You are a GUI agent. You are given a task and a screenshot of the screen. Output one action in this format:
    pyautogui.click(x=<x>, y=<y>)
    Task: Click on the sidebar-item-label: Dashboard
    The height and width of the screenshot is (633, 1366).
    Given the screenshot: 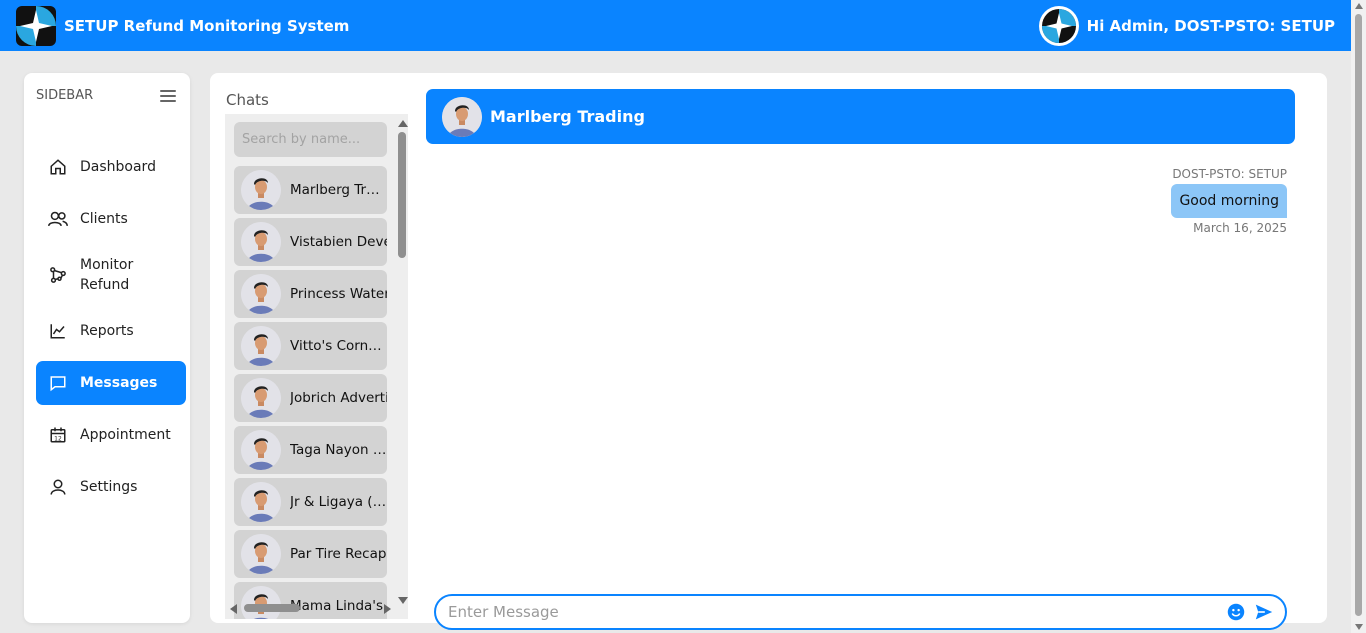 What is the action you would take?
    pyautogui.click(x=118, y=167)
    